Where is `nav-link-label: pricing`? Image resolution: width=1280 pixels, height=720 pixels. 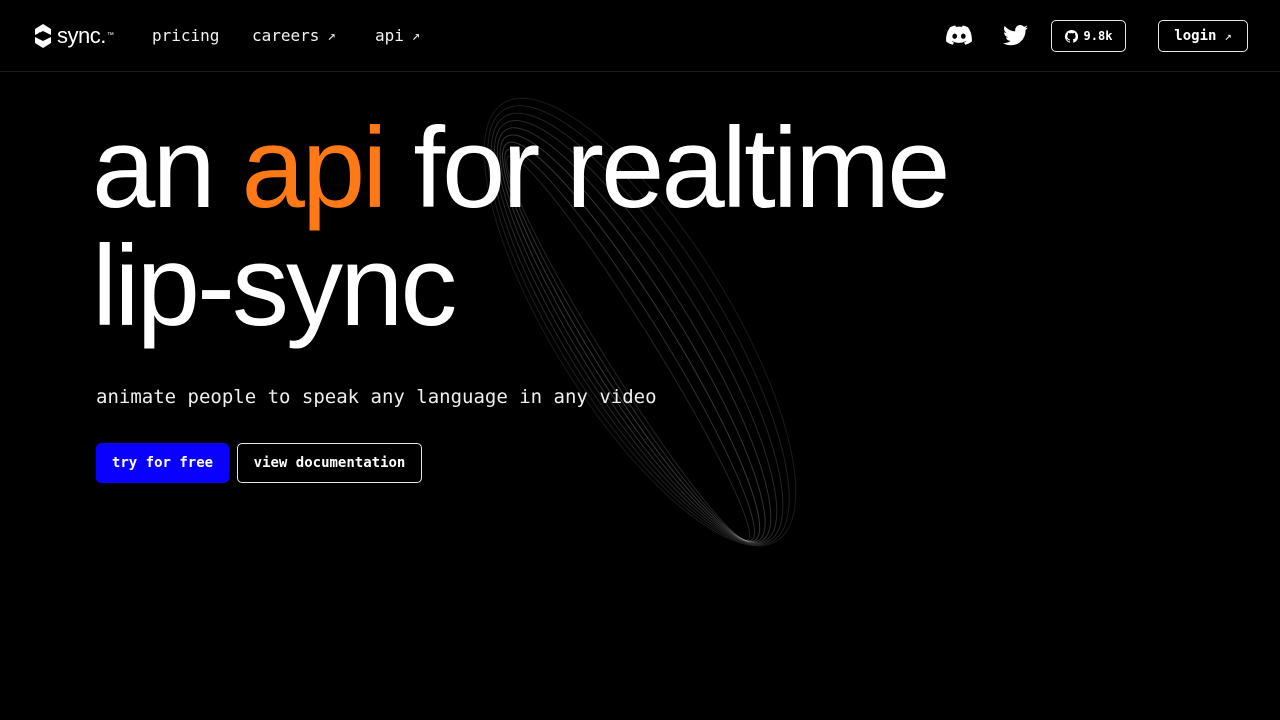
nav-link-label: pricing is located at coordinates (186, 35).